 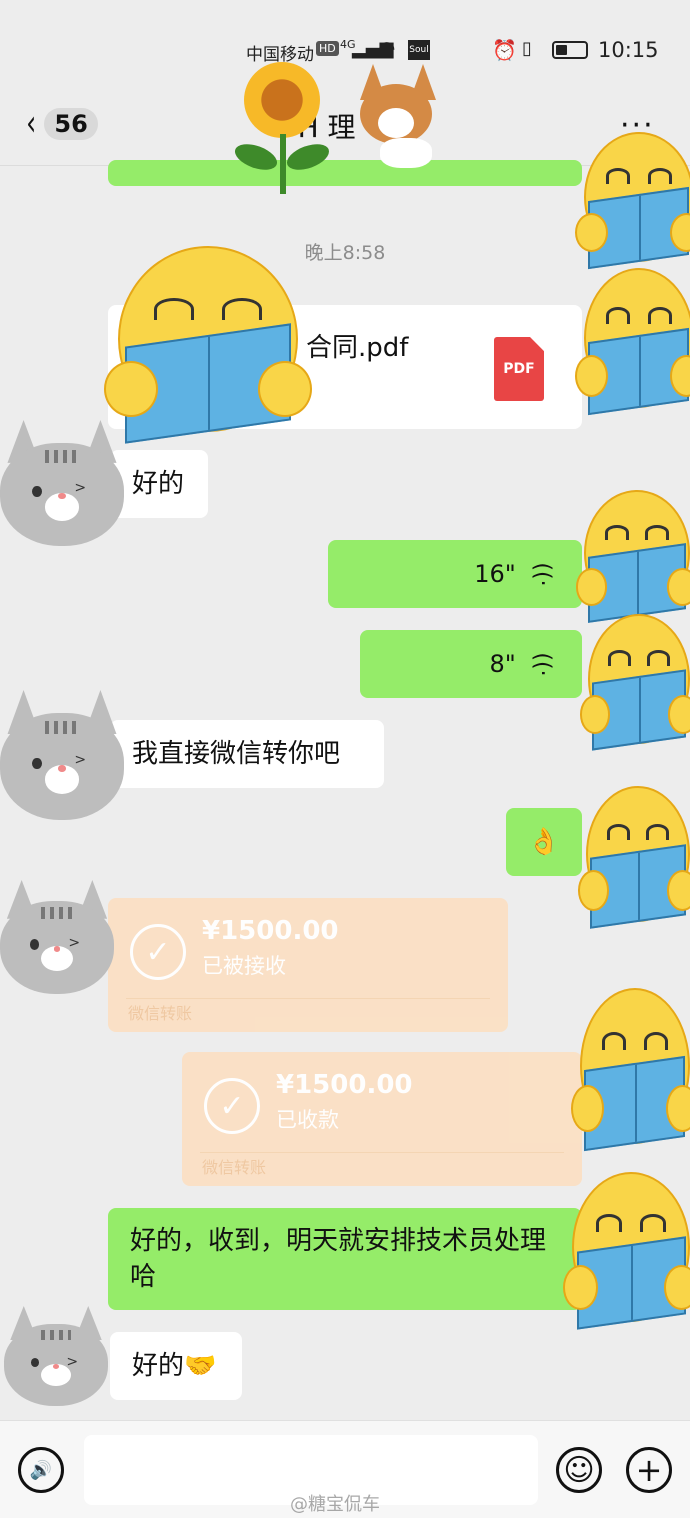 I want to click on file-name: 合同.pdf, so click(x=357, y=348).